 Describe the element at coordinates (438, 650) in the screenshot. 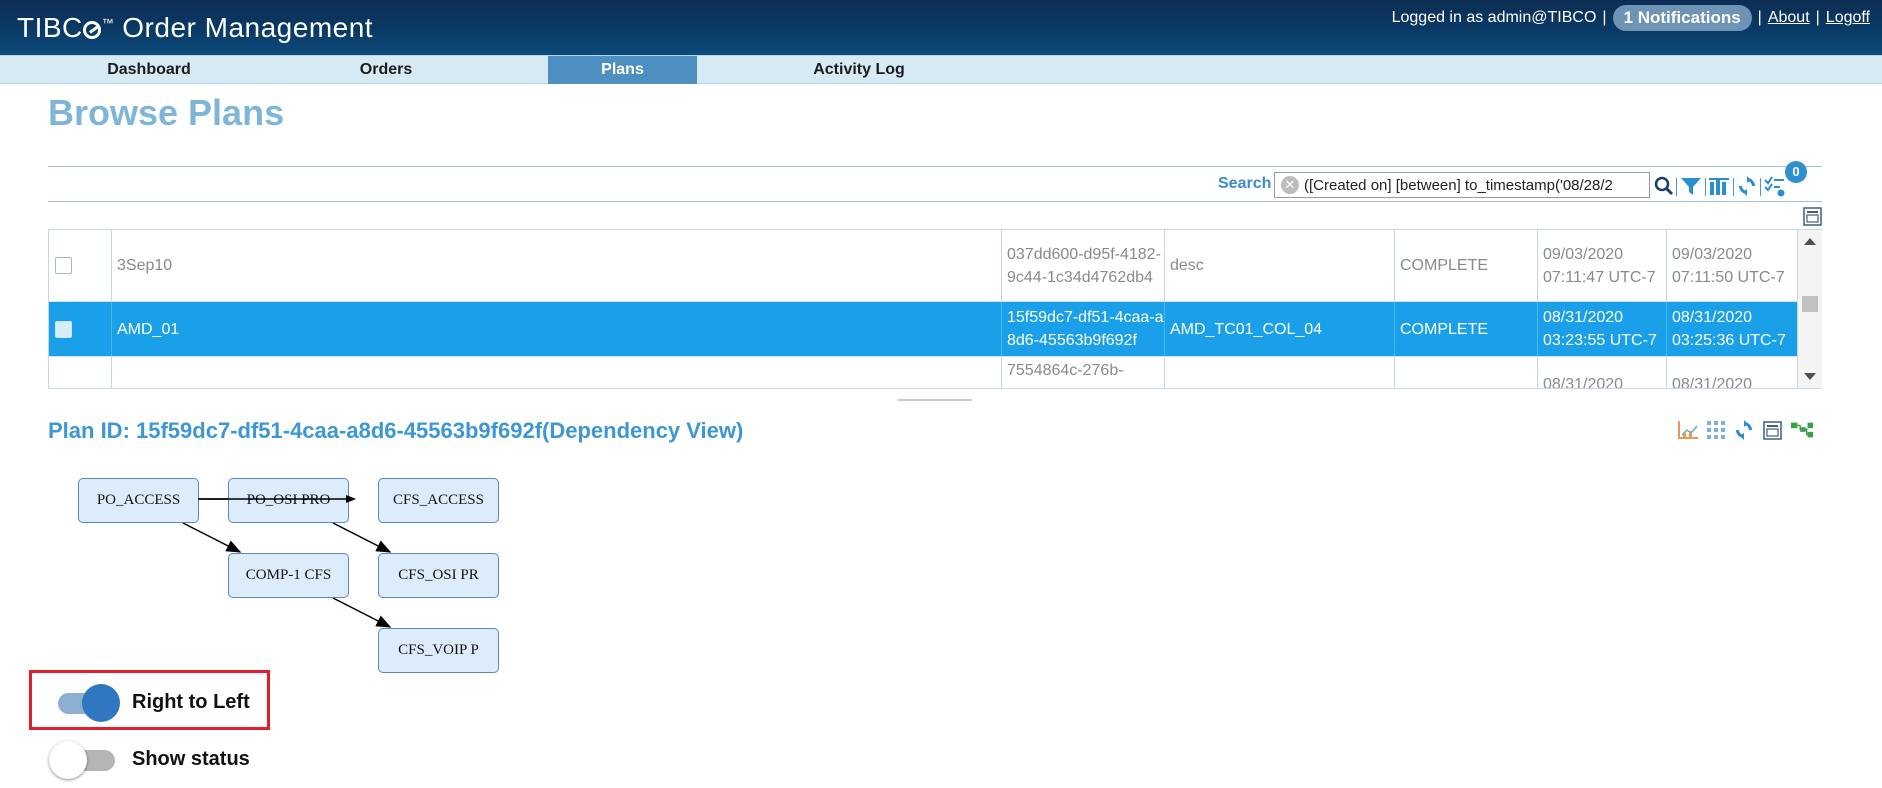

I see `graph-node: CFS_VOIP P` at that location.